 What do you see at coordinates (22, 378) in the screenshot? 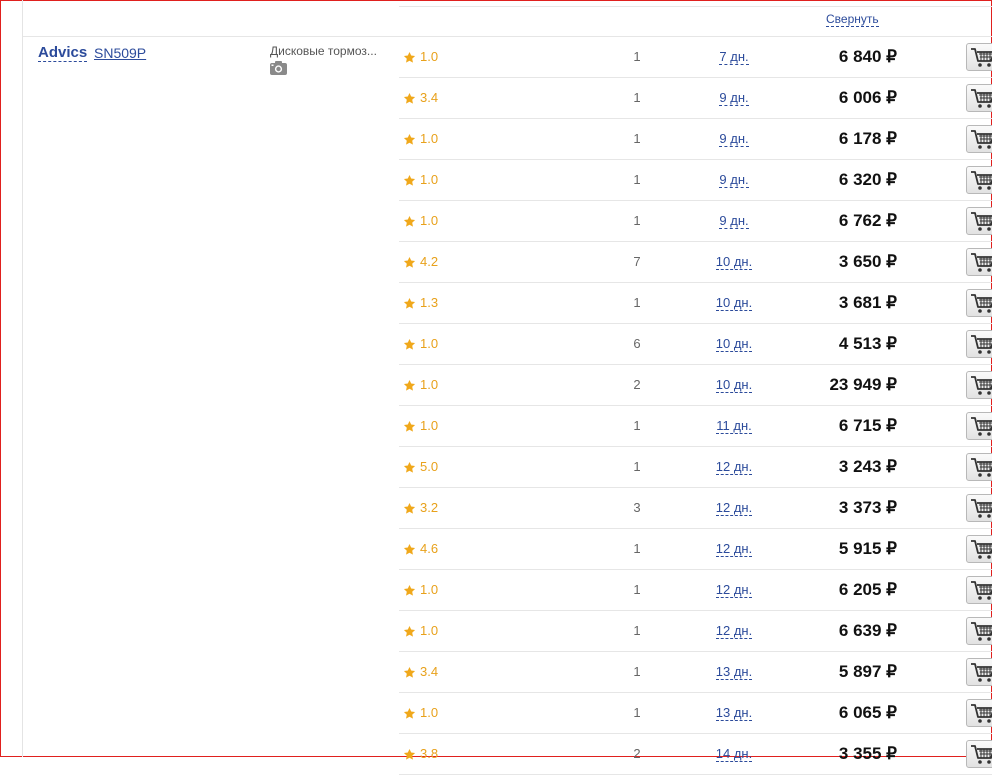
I see `left-divider` at bounding box center [22, 378].